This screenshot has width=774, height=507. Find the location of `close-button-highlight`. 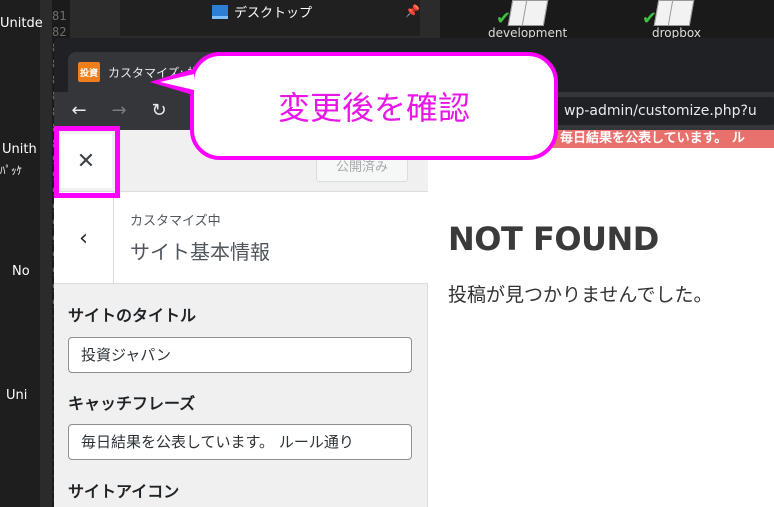

close-button-highlight is located at coordinates (87, 162).